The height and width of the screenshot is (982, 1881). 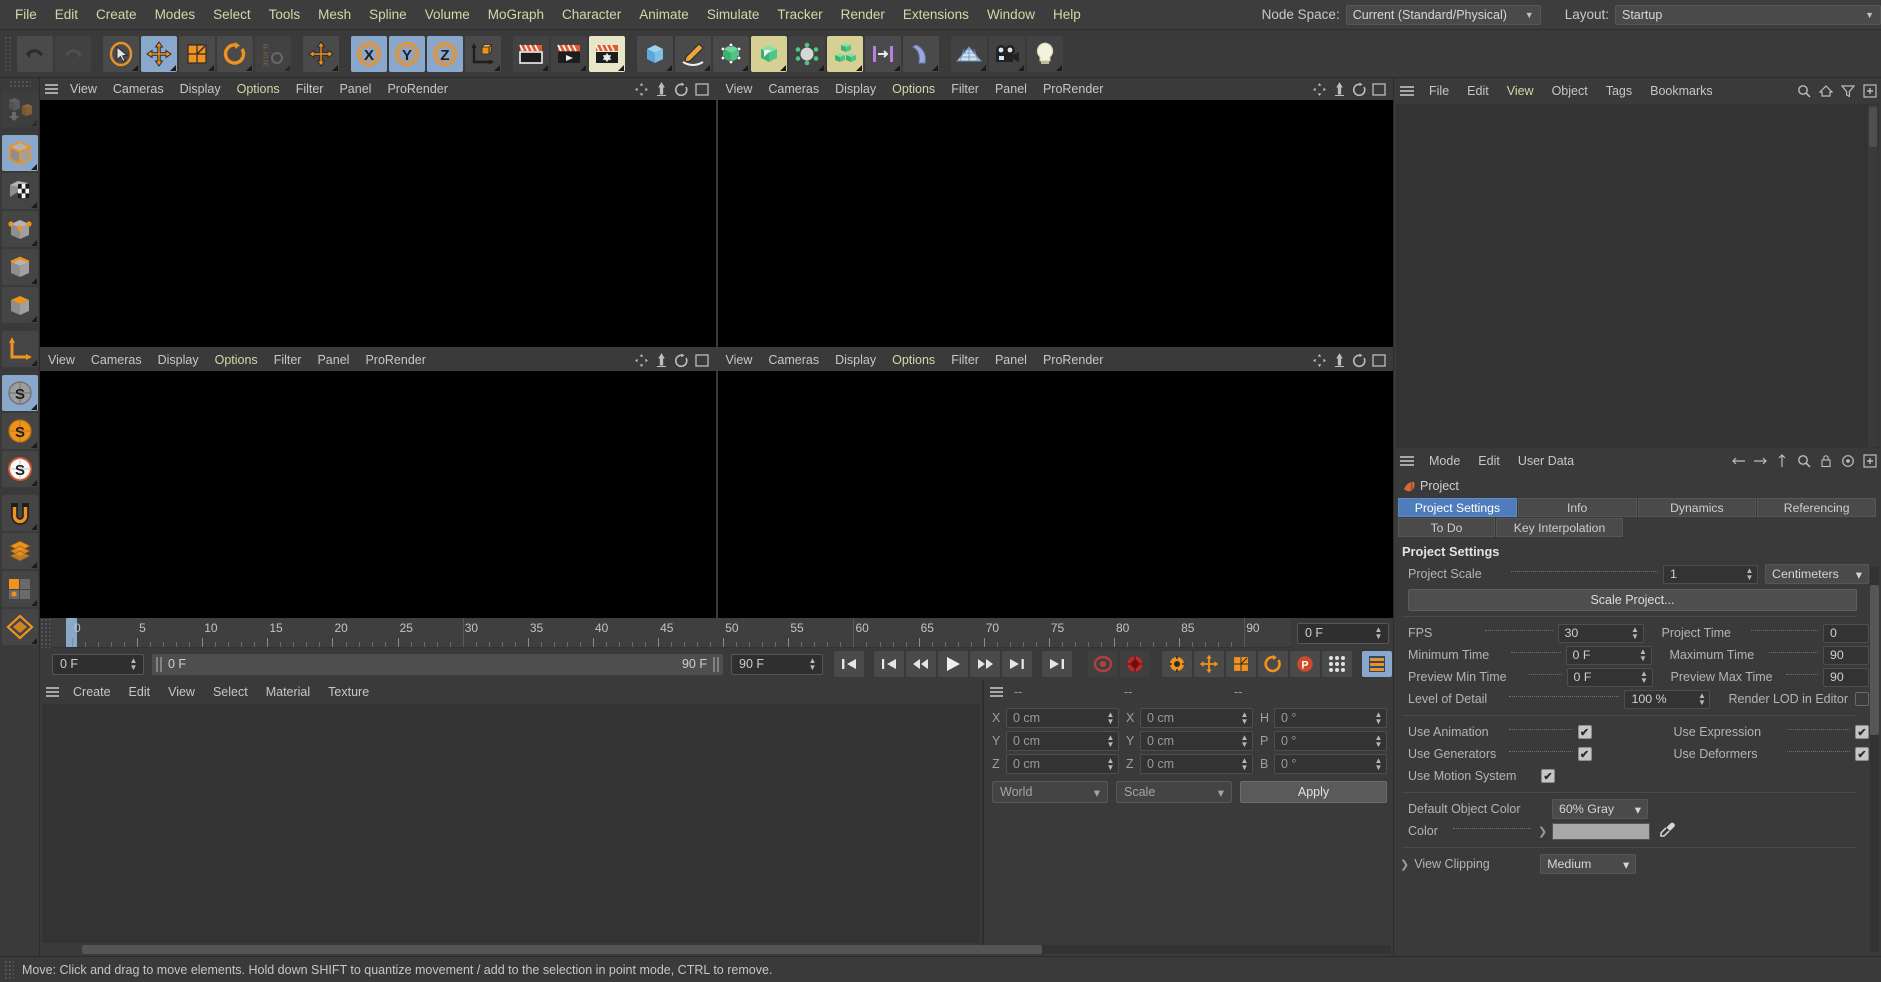 What do you see at coordinates (19, 551) in the screenshot?
I see `workplane-grid-button` at bounding box center [19, 551].